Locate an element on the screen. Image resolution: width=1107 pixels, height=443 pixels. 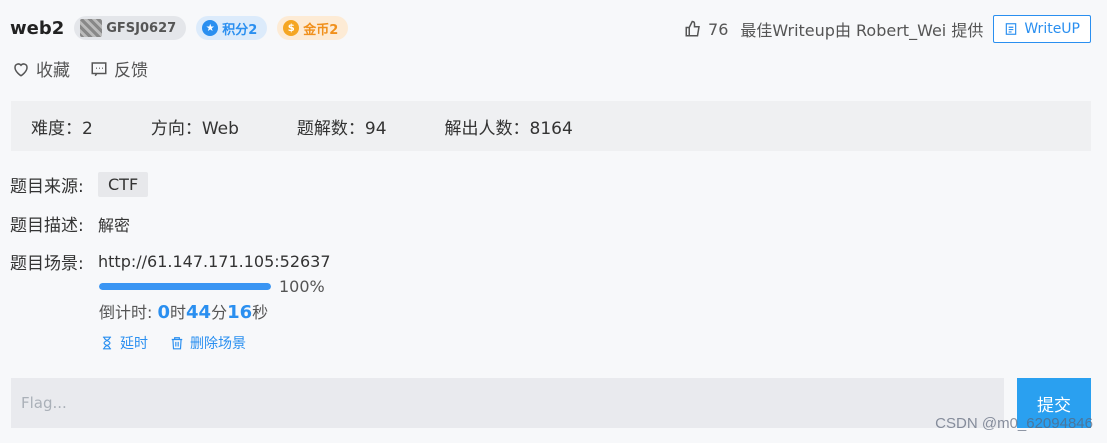
countdown-seconds: 16 is located at coordinates (240, 312).